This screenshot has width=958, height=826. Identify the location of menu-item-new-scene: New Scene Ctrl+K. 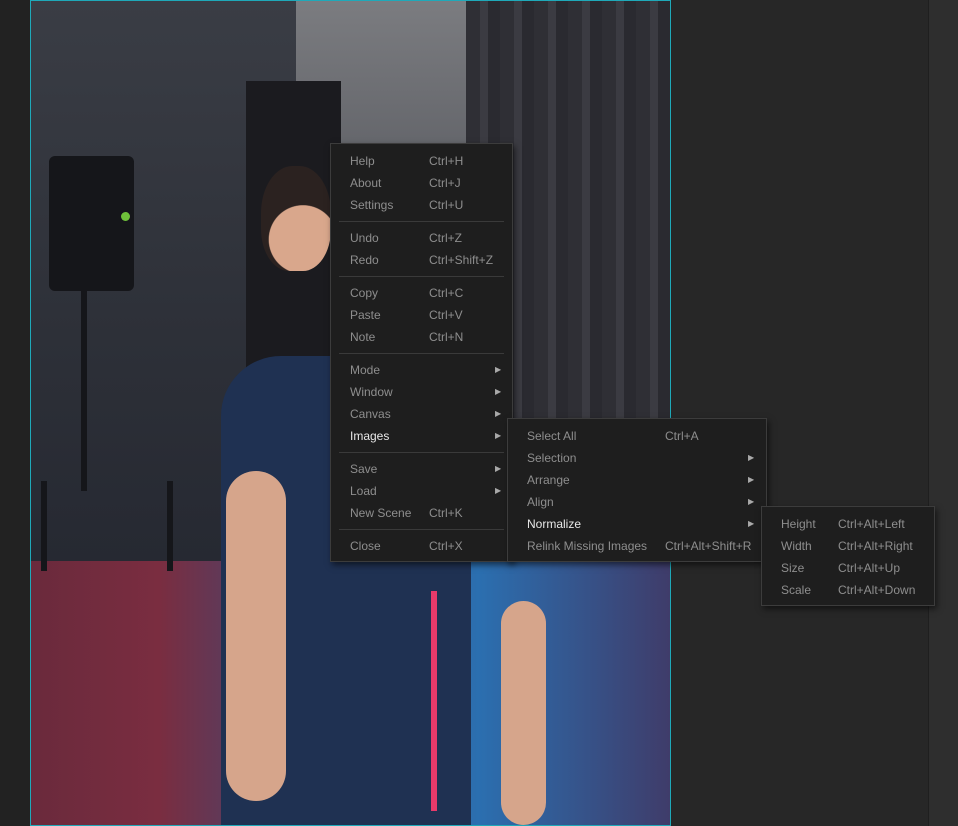
(421, 513).